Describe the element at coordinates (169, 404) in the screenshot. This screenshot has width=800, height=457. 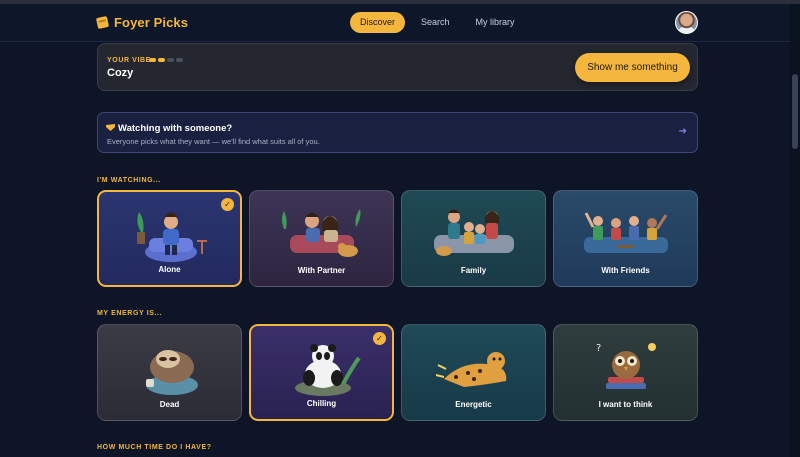
I see `option-label: Dead` at that location.